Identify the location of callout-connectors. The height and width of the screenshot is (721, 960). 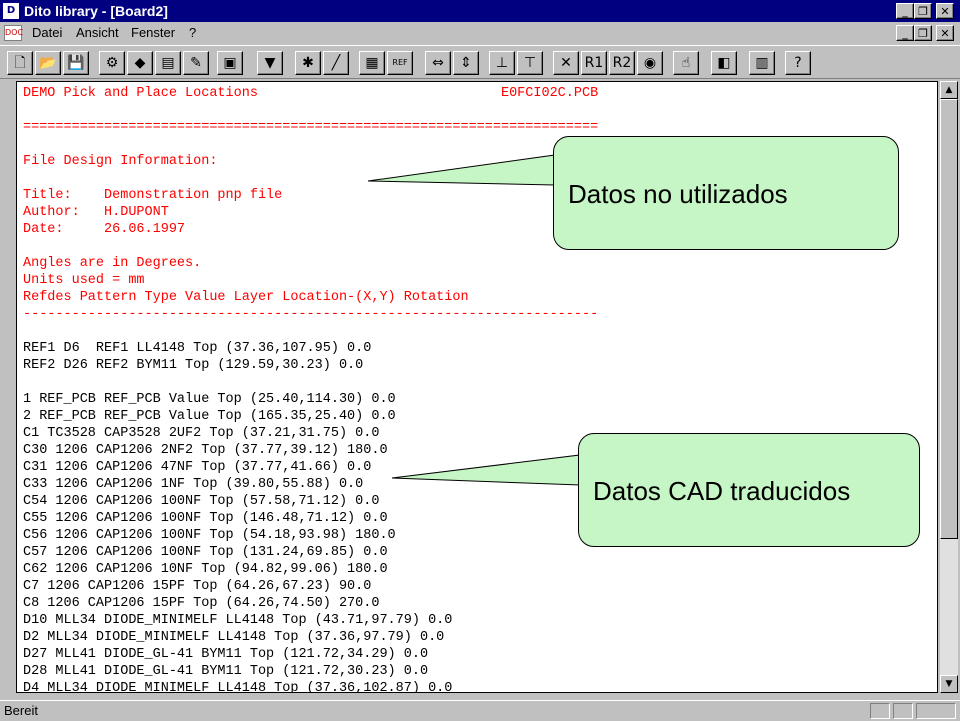
(474, 320).